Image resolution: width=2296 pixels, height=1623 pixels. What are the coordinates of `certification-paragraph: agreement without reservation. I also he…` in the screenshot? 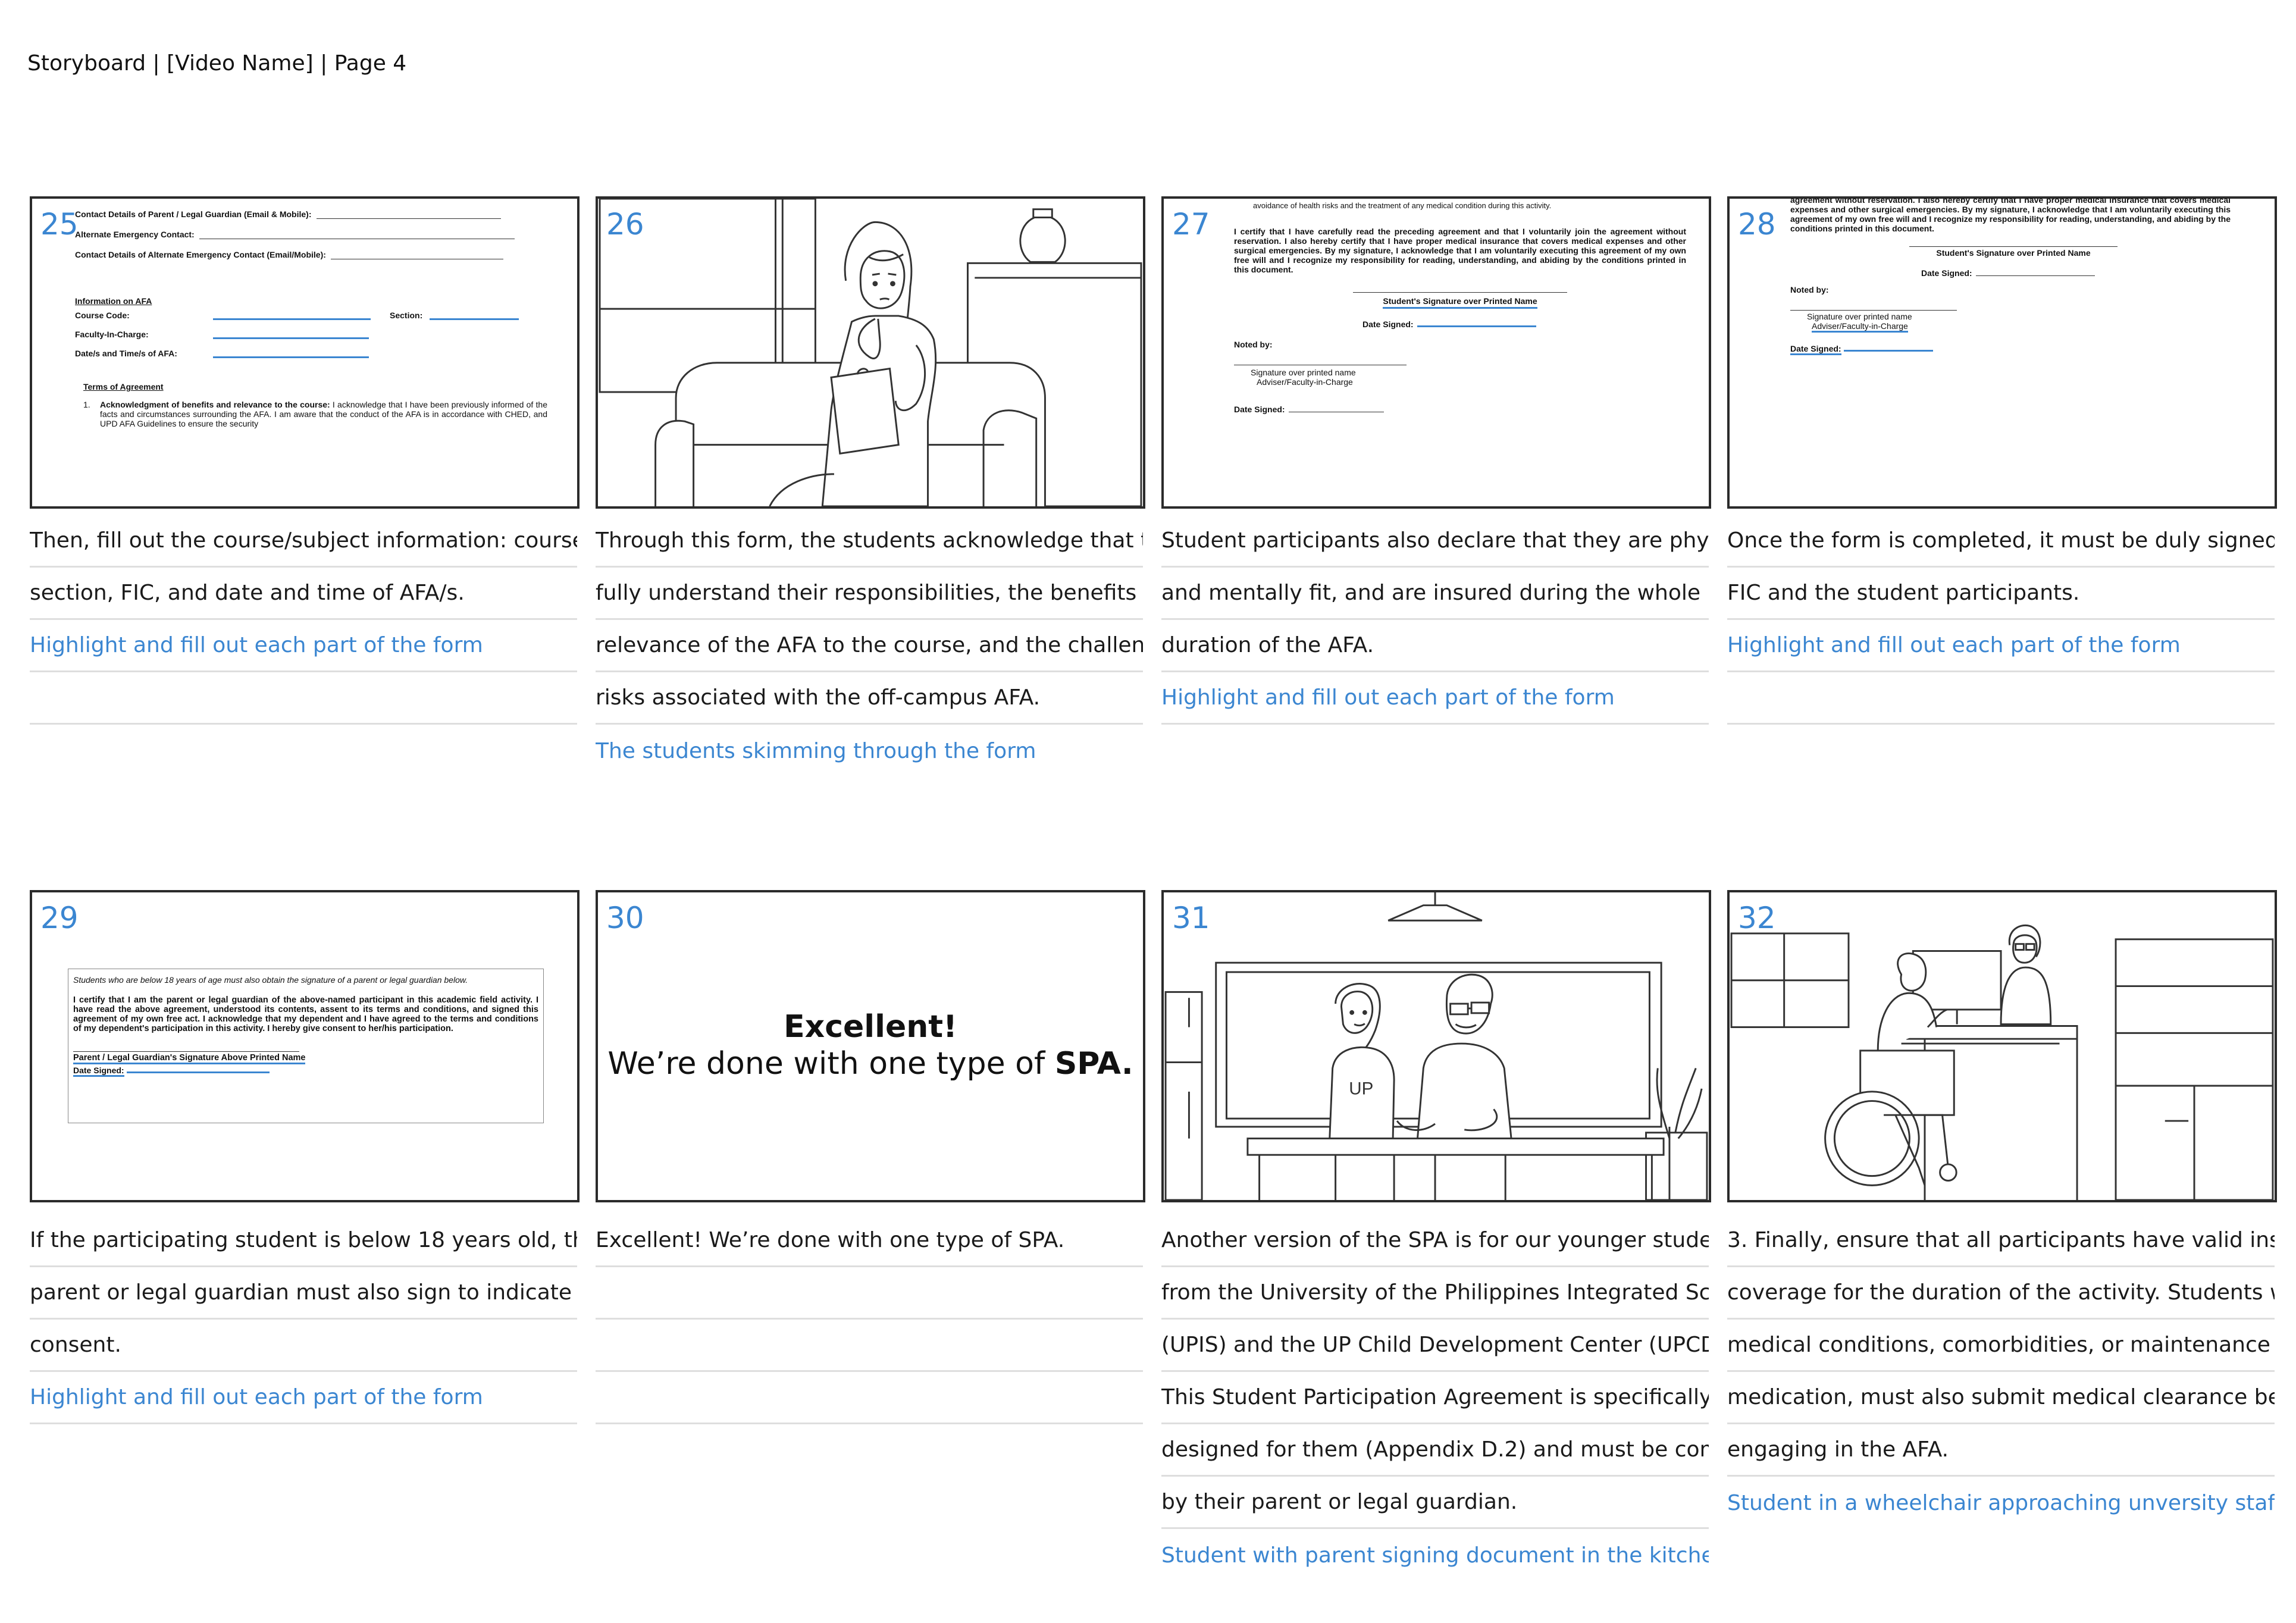 It's located at (2010, 215).